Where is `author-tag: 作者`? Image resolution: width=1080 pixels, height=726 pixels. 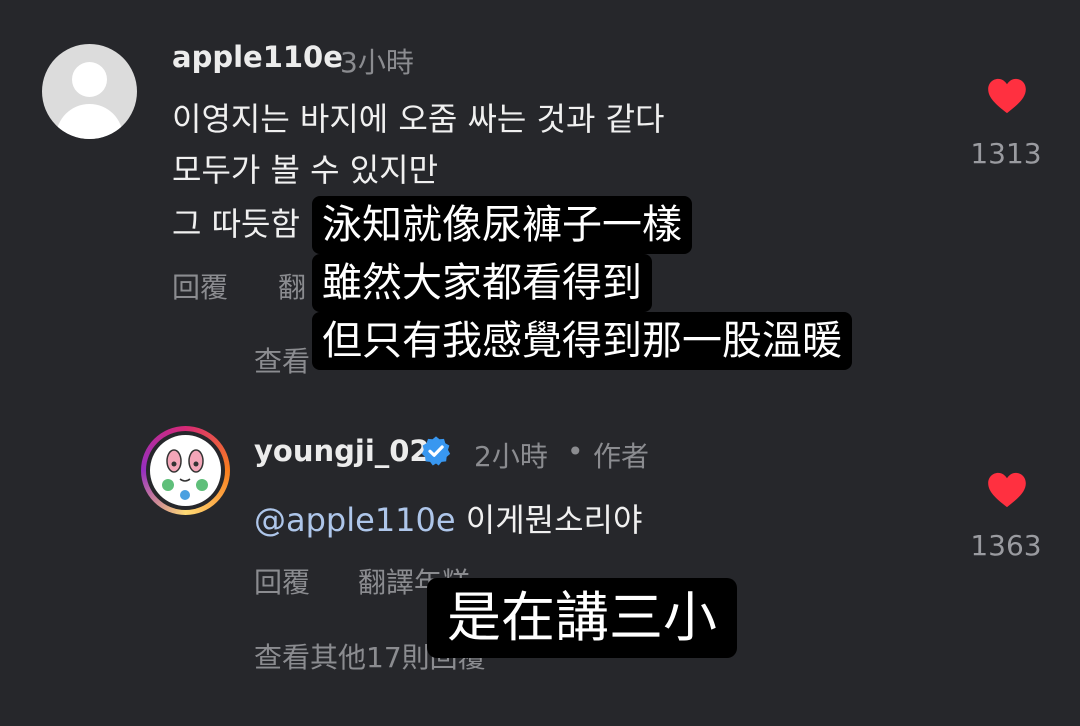 author-tag: 作者 is located at coordinates (621, 456).